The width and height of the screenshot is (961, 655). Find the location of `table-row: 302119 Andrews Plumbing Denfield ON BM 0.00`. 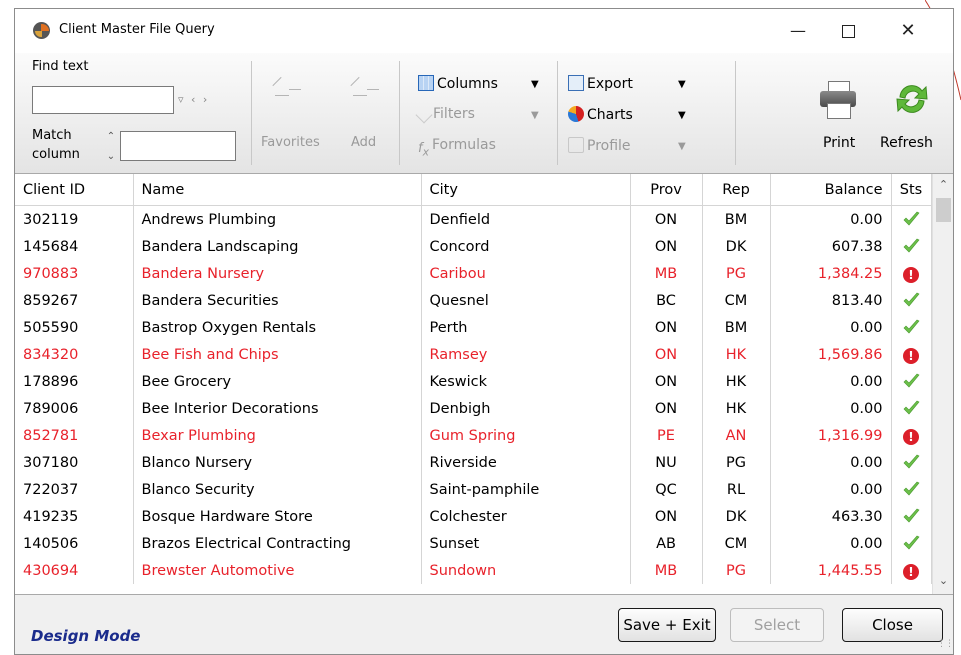

table-row: 302119 Andrews Plumbing Denfield ON BM 0.00 is located at coordinates (473, 219).